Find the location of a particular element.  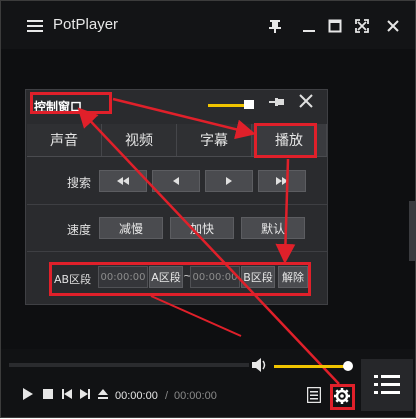

stop-icon is located at coordinates (48, 395).